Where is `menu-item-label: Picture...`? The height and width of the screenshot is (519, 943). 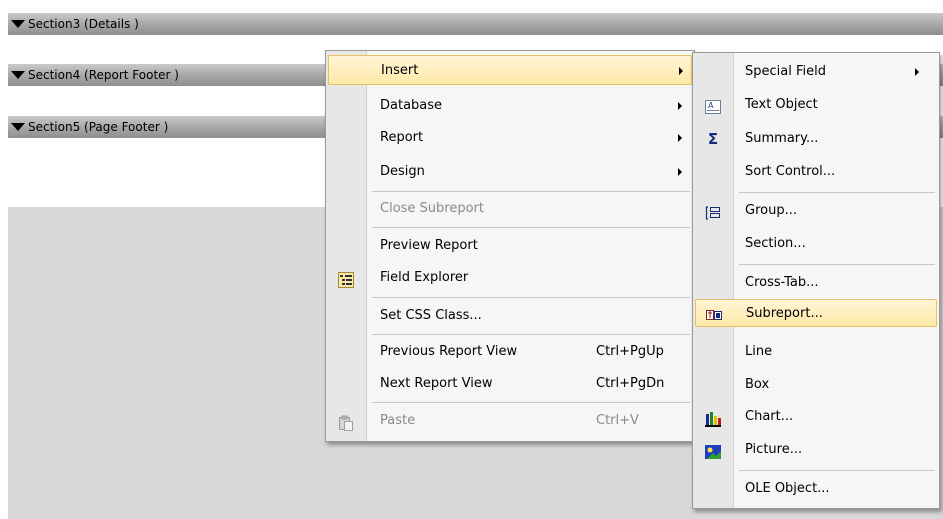 menu-item-label: Picture... is located at coordinates (774, 449).